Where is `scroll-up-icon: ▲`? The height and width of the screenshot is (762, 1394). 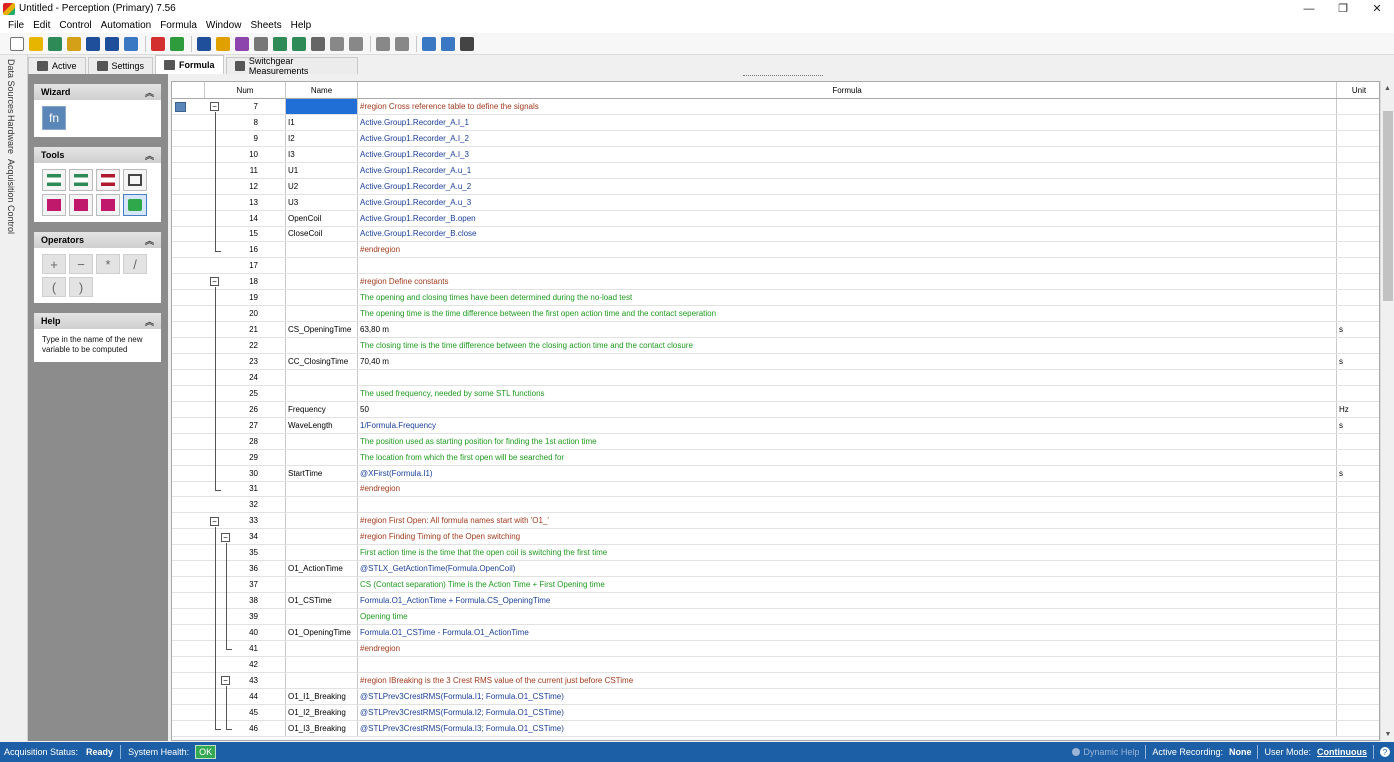 scroll-up-icon: ▲ is located at coordinates (1387, 88).